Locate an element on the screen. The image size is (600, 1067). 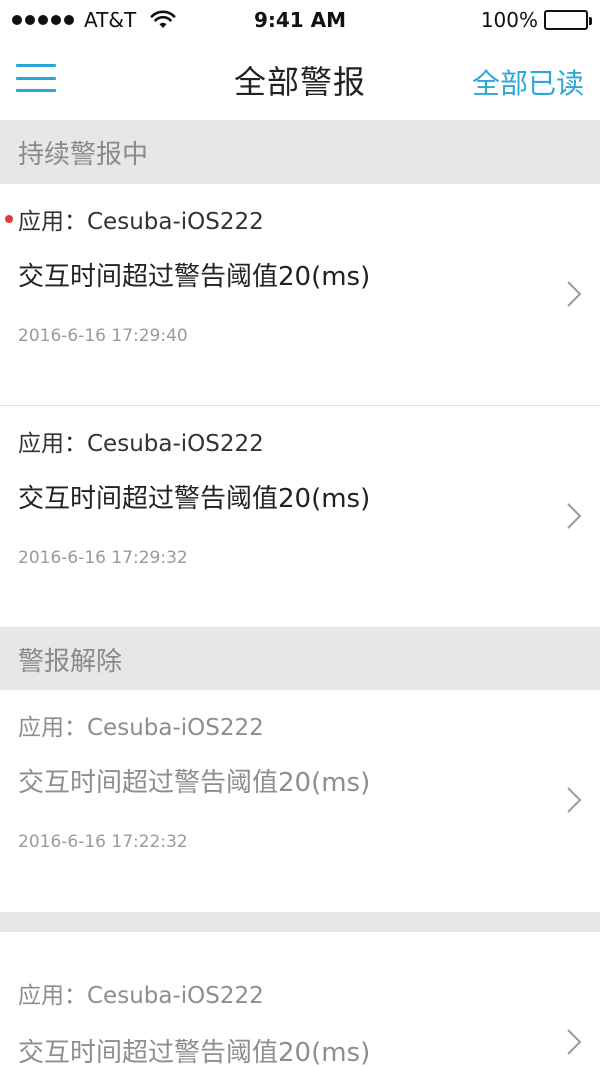
battery-icon is located at coordinates (568, 20).